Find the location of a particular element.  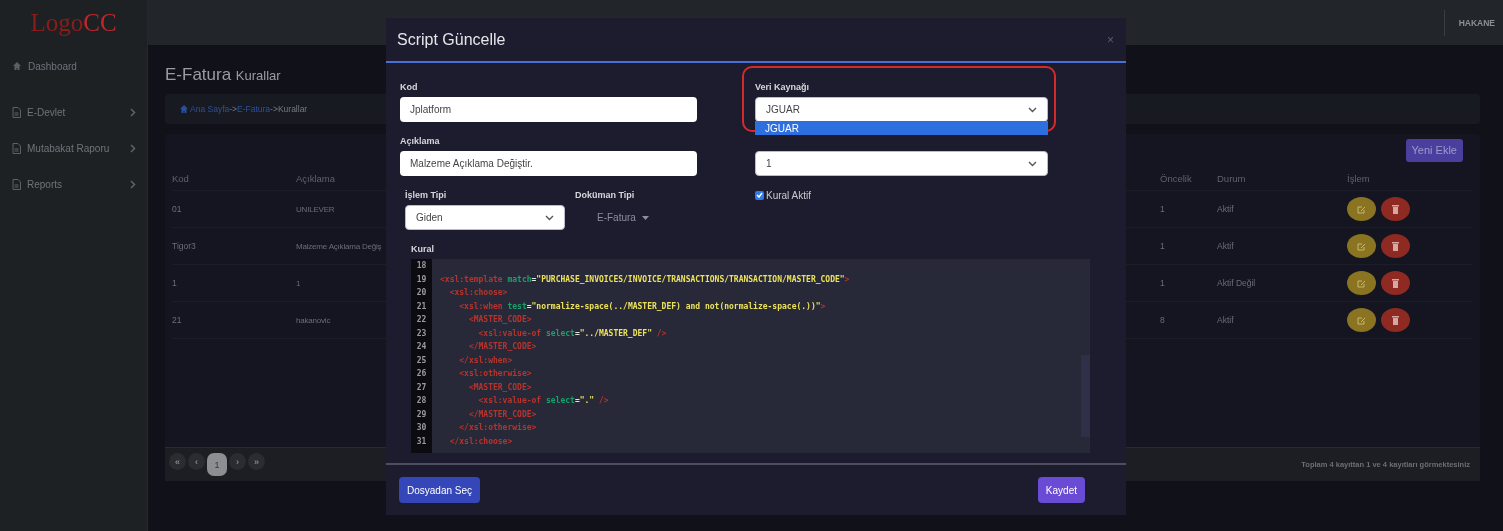

select-field: JGUAR is located at coordinates (901, 109).